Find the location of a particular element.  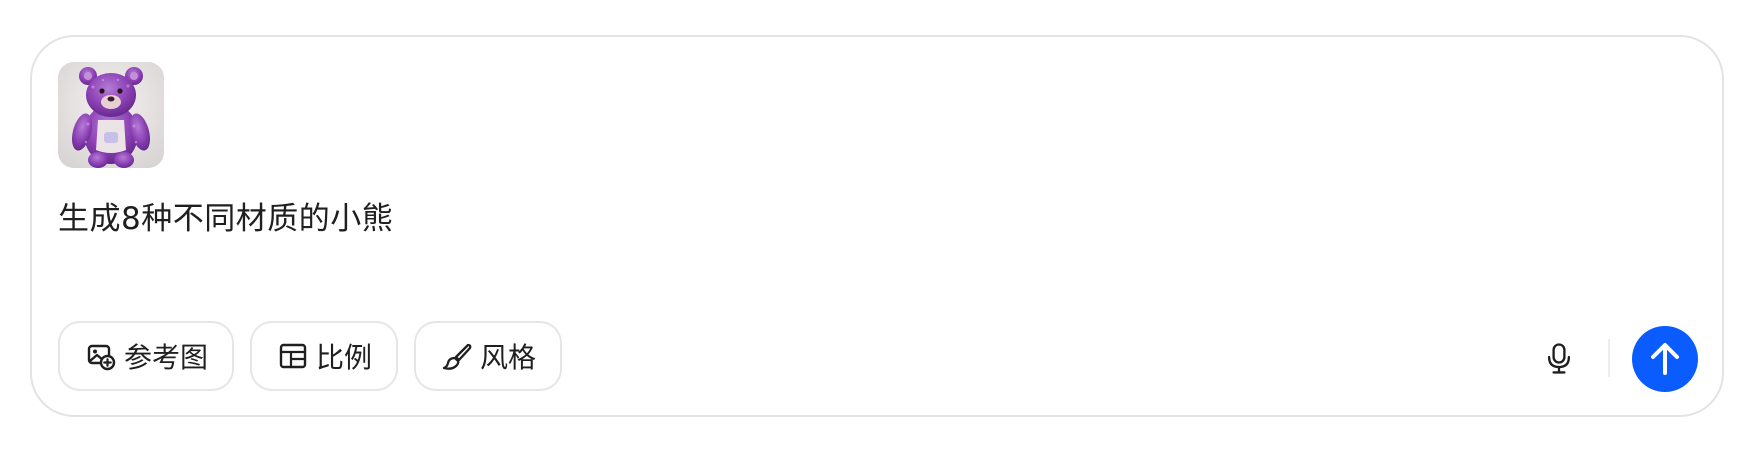

brush-icon is located at coordinates (457, 356).